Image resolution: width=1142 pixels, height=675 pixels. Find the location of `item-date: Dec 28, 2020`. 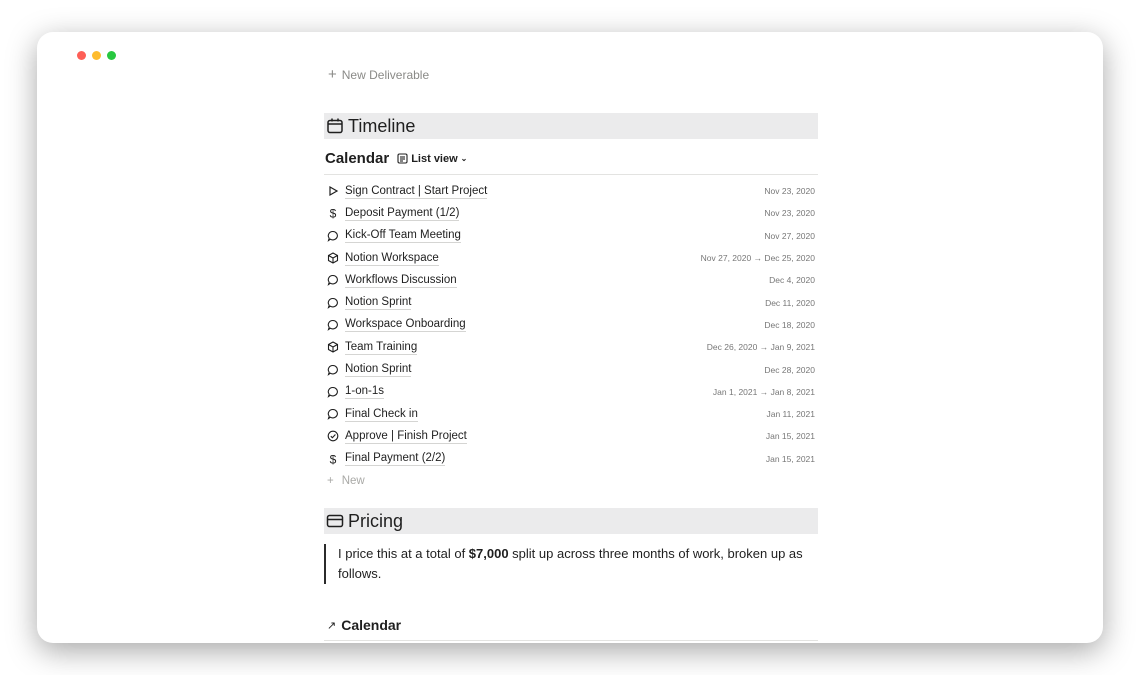

item-date: Dec 28, 2020 is located at coordinates (789, 369).